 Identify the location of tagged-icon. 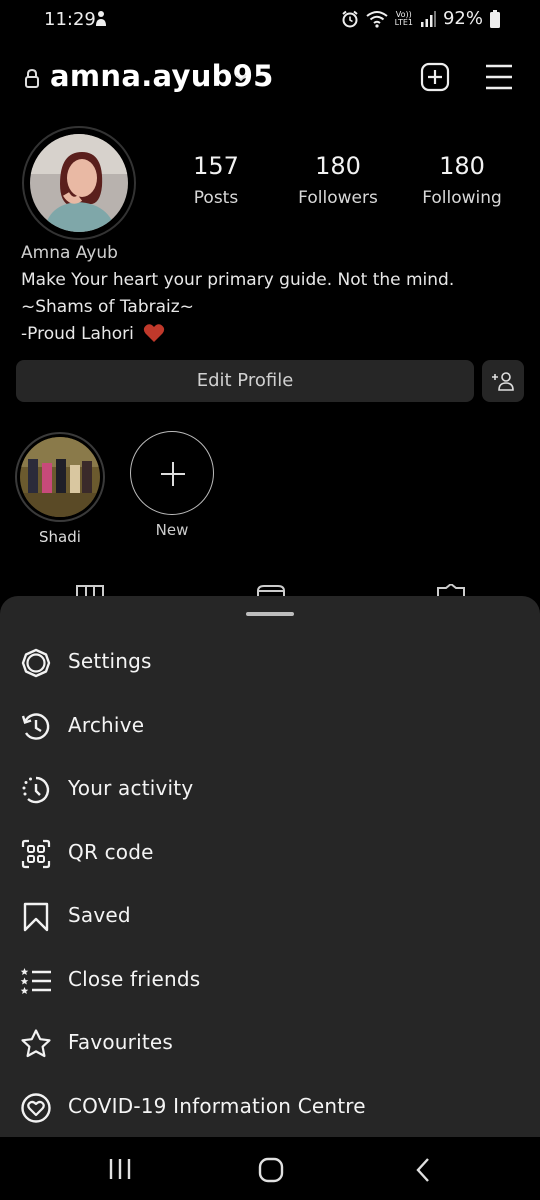
(451, 590).